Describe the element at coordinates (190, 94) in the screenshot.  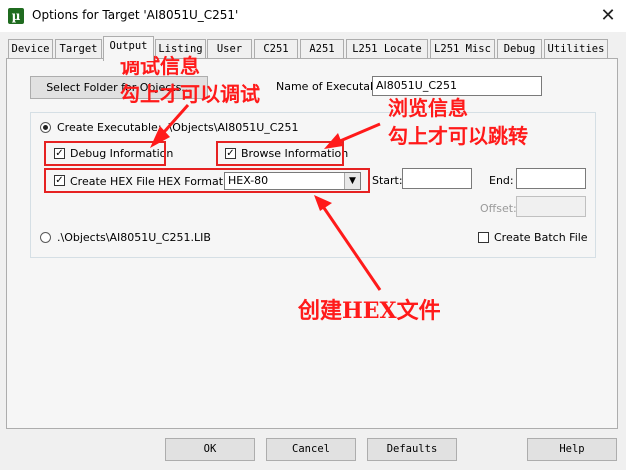
I see `debug-annotation-line2: 勾上才可以调试` at that location.